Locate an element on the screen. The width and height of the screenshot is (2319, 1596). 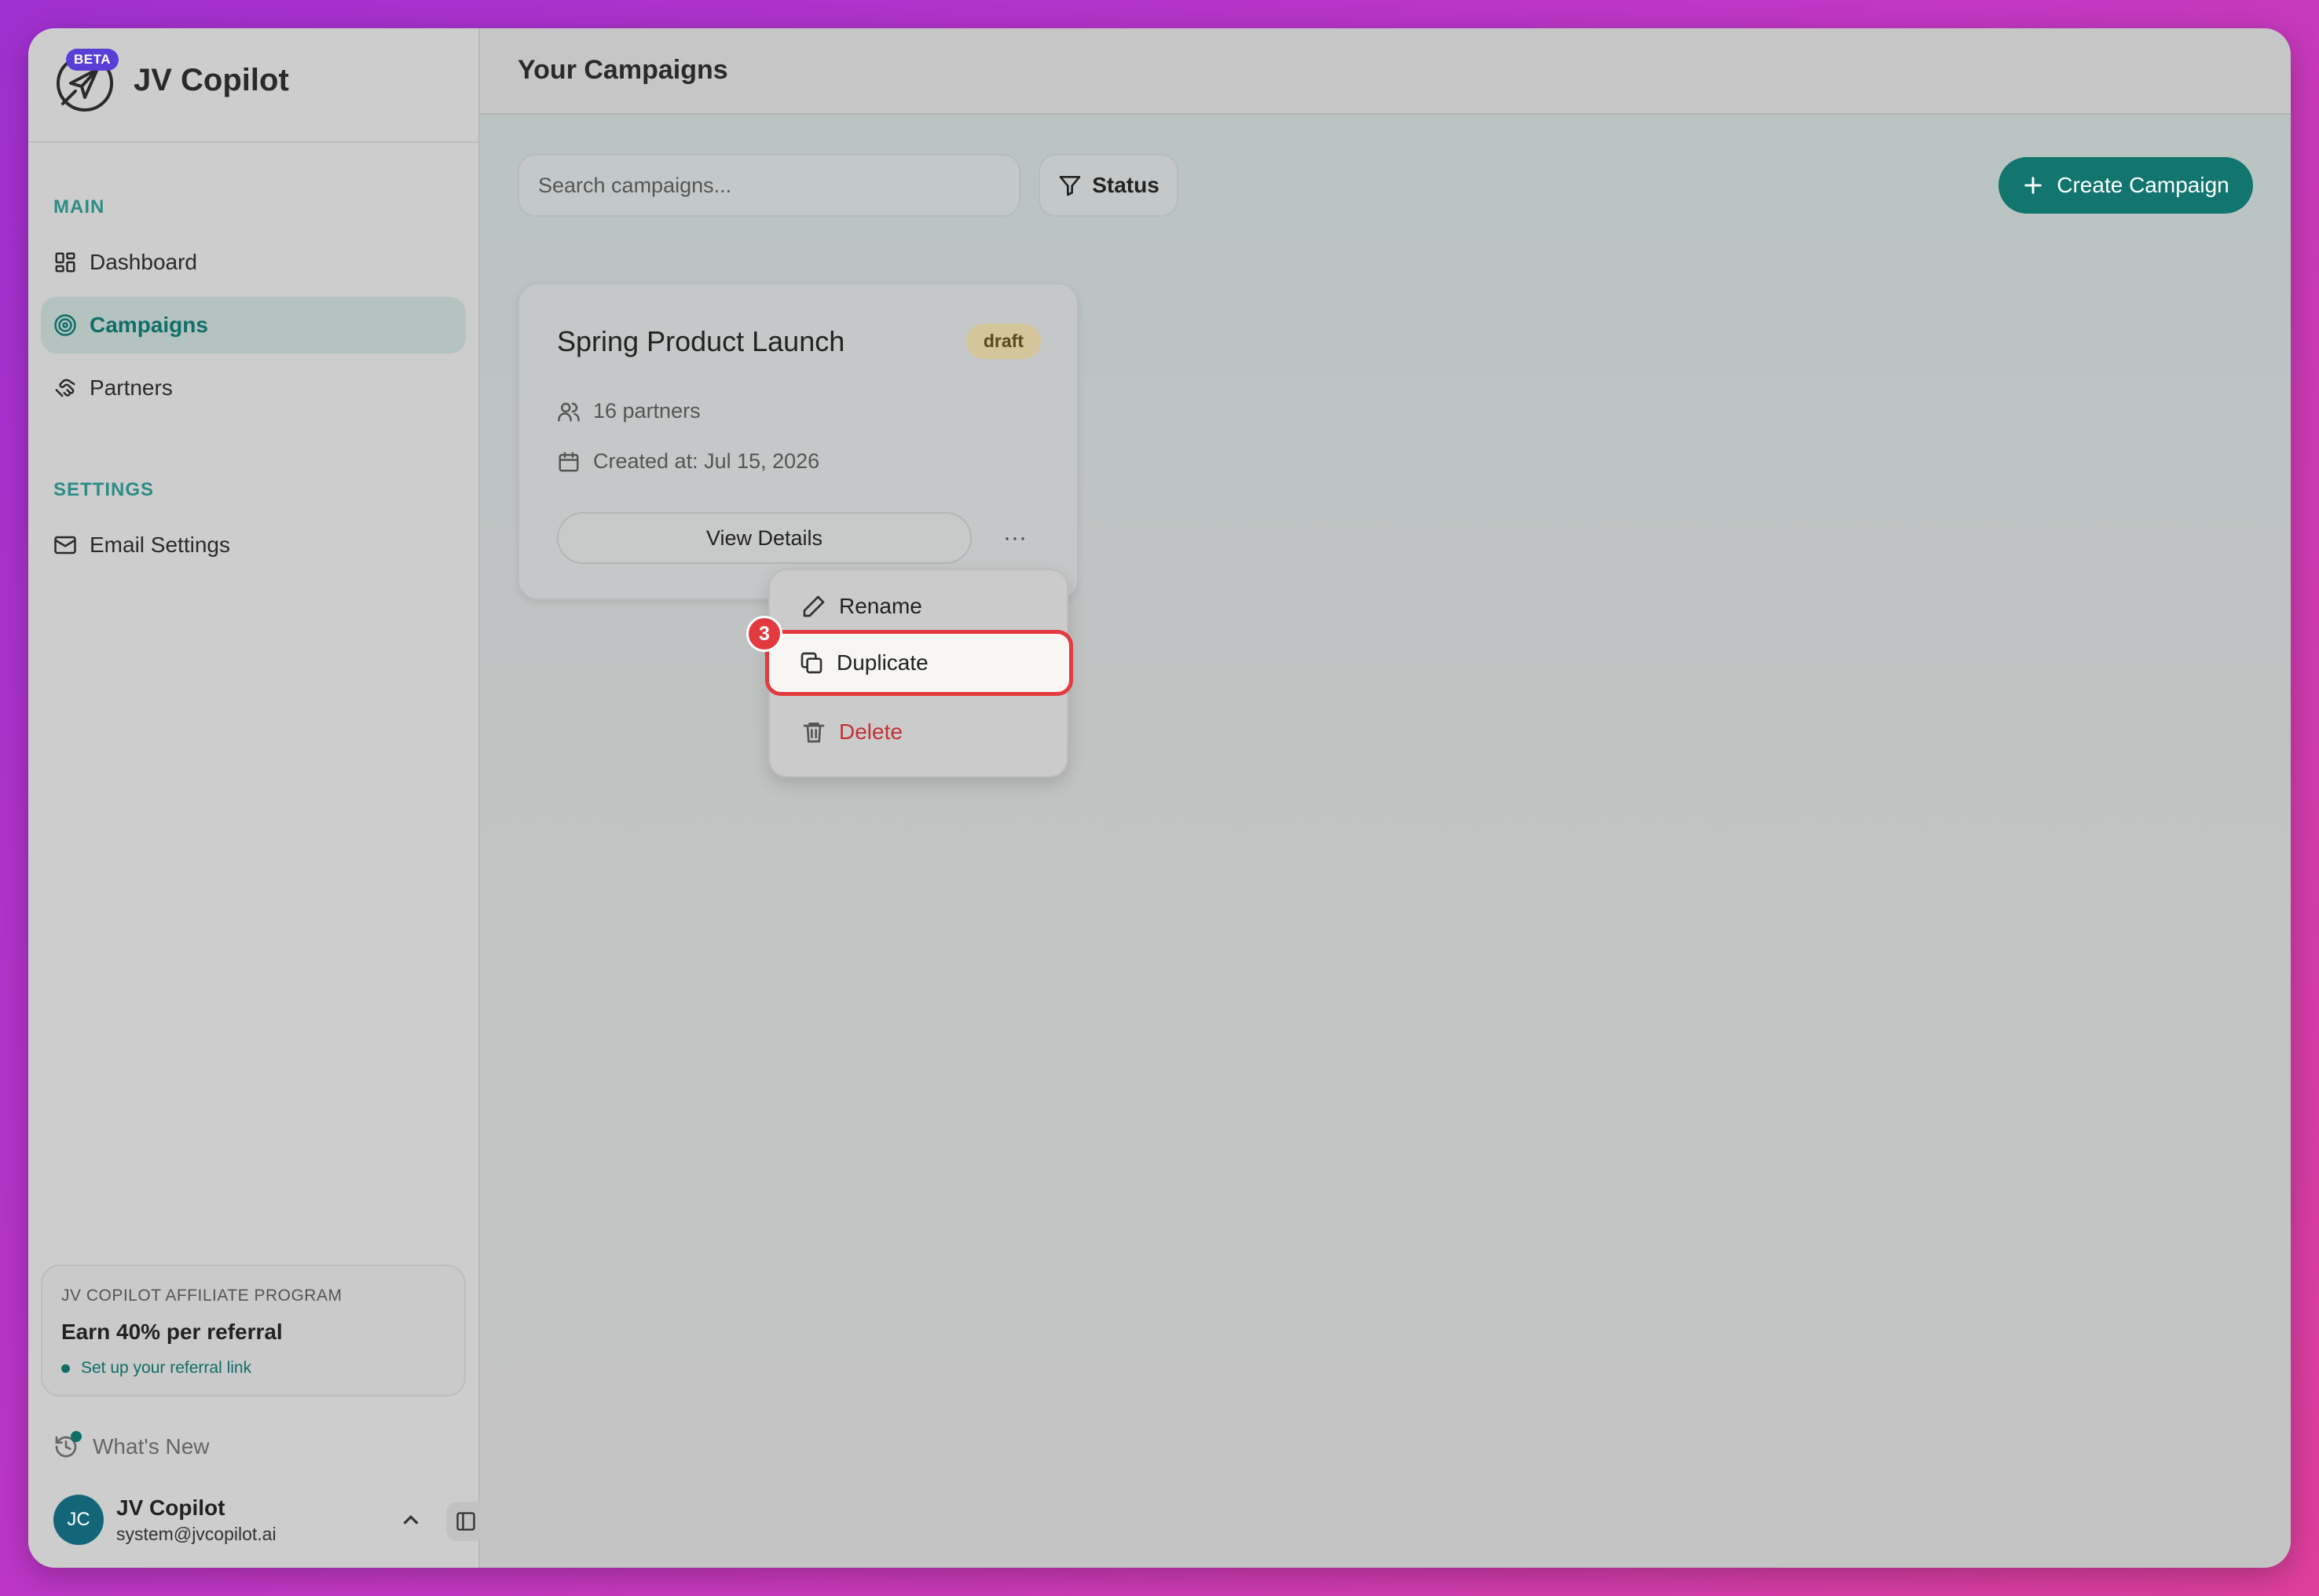
filter-icon is located at coordinates (1070, 186).